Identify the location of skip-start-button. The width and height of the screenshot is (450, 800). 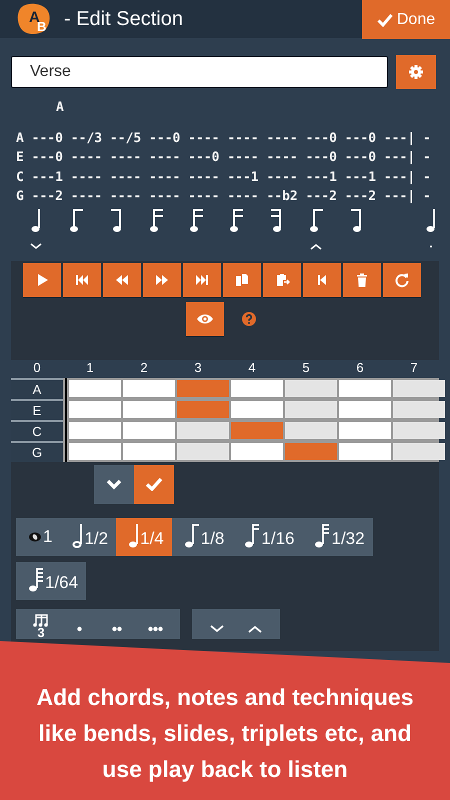
(82, 279).